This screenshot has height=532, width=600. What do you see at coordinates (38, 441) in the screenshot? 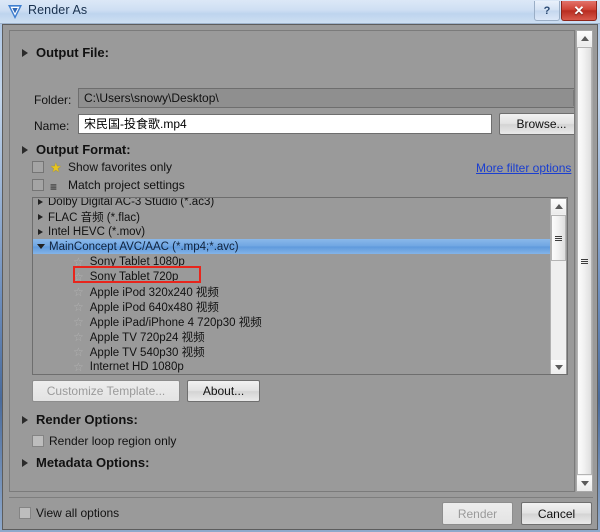
I see `render-loop-region-checkbox` at bounding box center [38, 441].